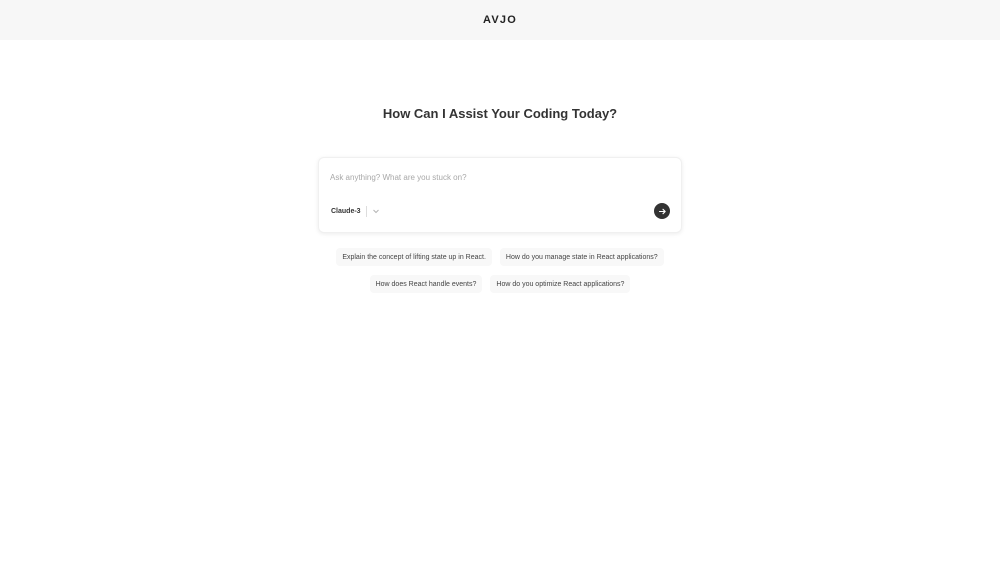 The height and width of the screenshot is (563, 1000). What do you see at coordinates (426, 284) in the screenshot?
I see `suggestion-chip: How does React handle events?` at bounding box center [426, 284].